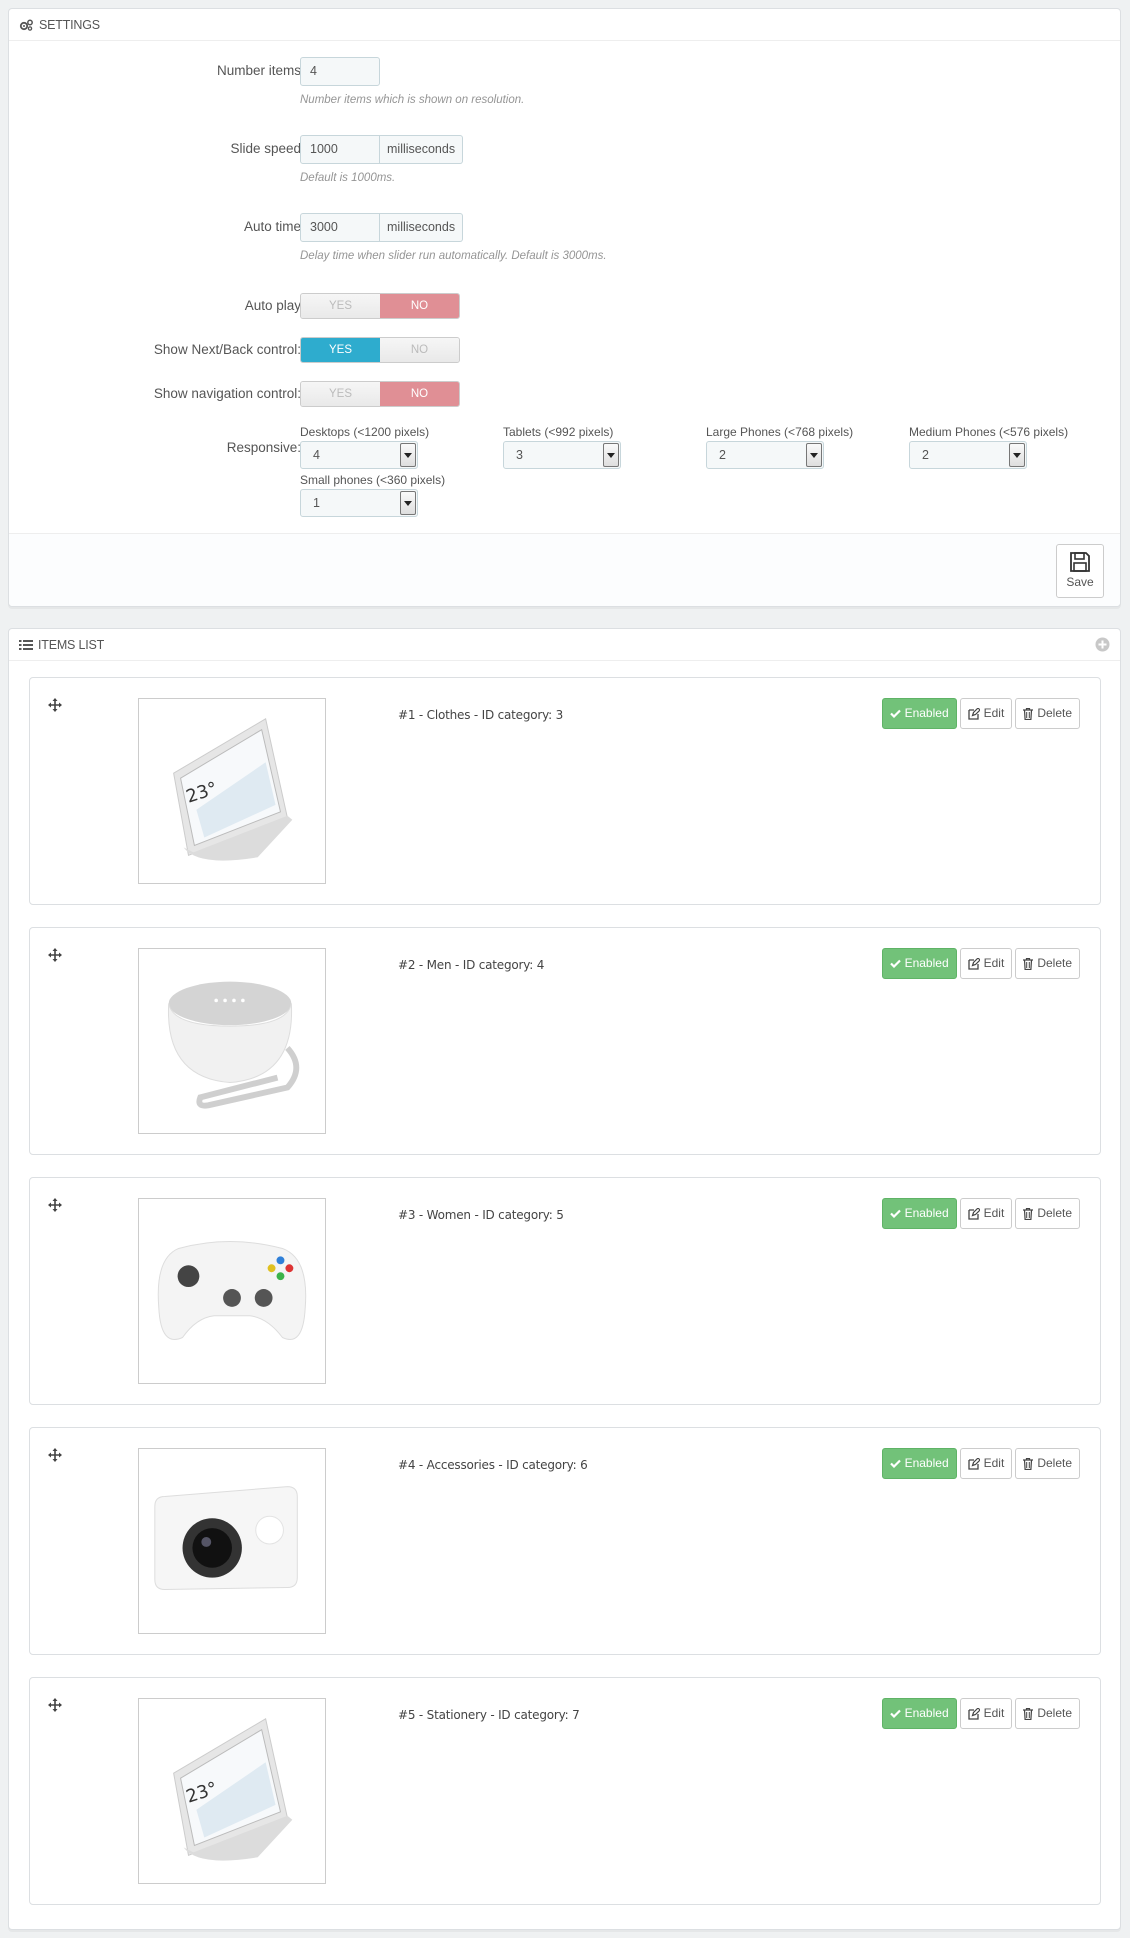 The width and height of the screenshot is (1130, 1938). I want to click on item-title: #3 - Women - ID category: 5, so click(481, 1215).